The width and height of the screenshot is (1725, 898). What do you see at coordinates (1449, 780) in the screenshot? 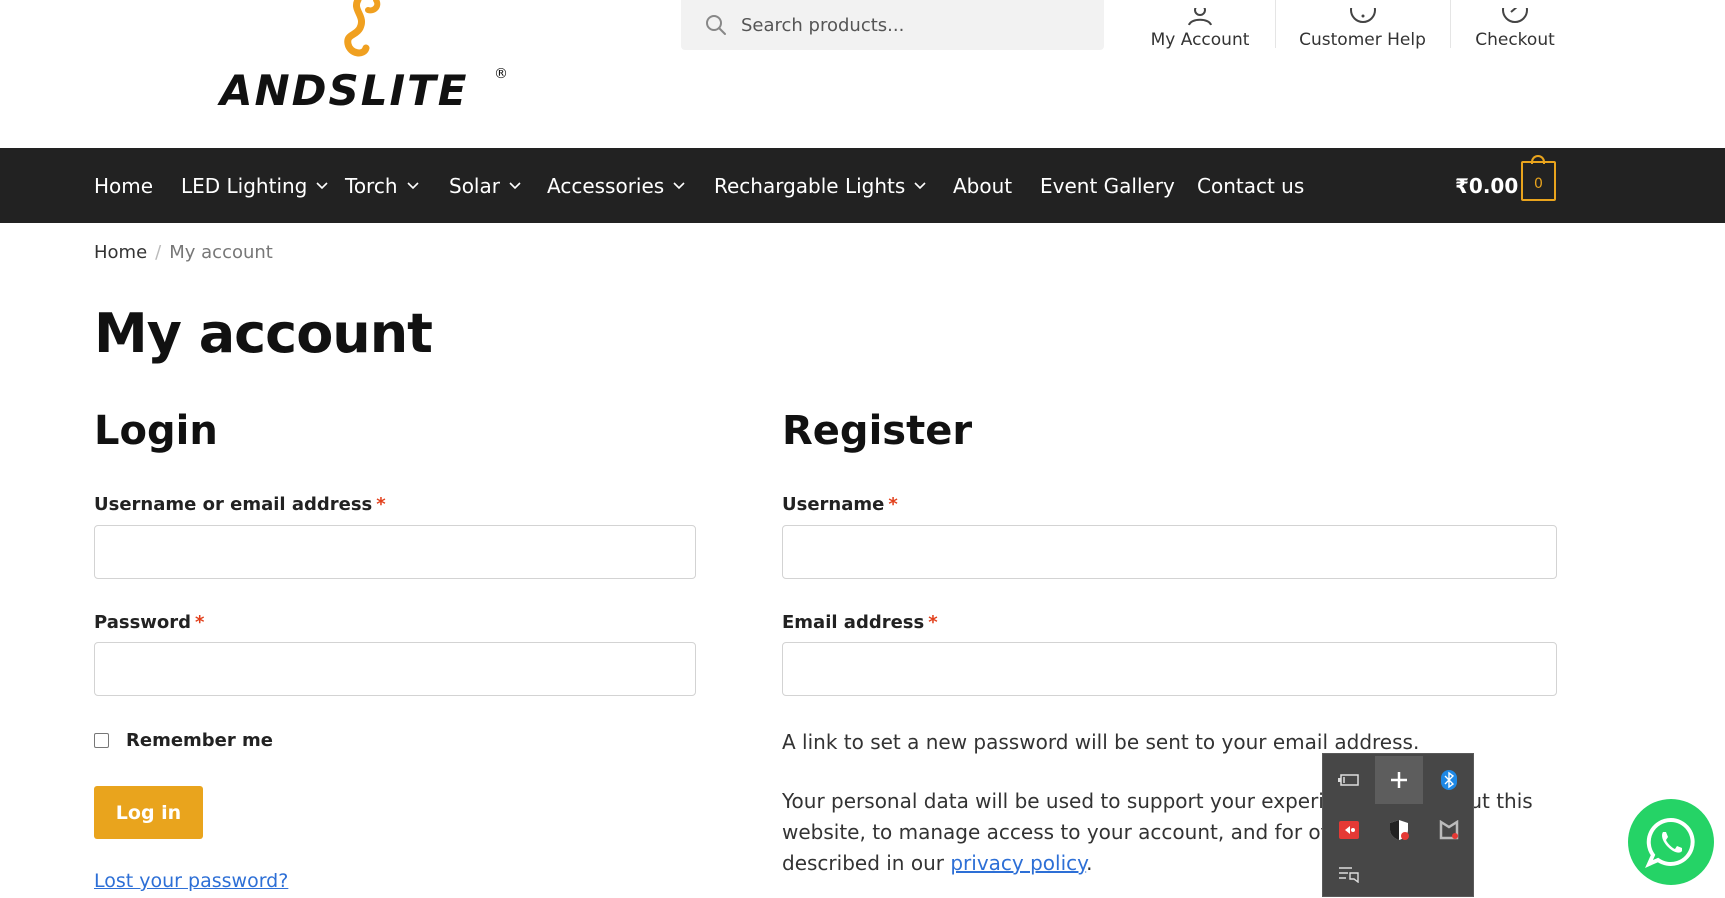
I see `bluetooth-icon` at bounding box center [1449, 780].